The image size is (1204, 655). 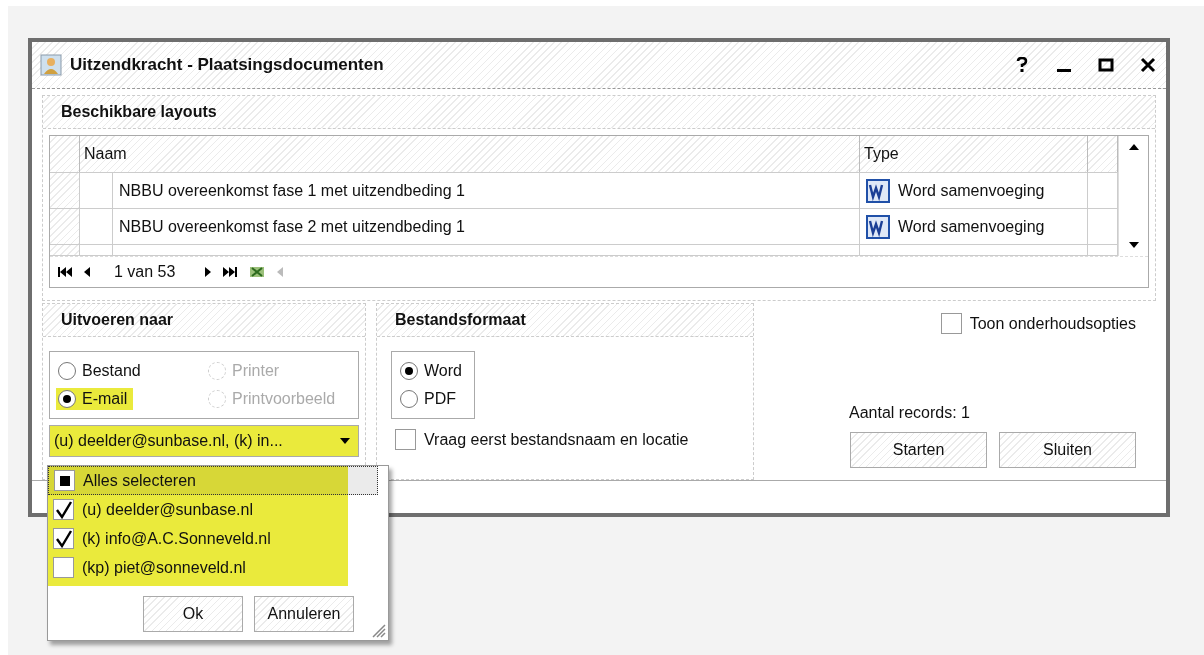 What do you see at coordinates (1052, 323) in the screenshot?
I see `checkbox-label: Toon onderhoudsopties` at bounding box center [1052, 323].